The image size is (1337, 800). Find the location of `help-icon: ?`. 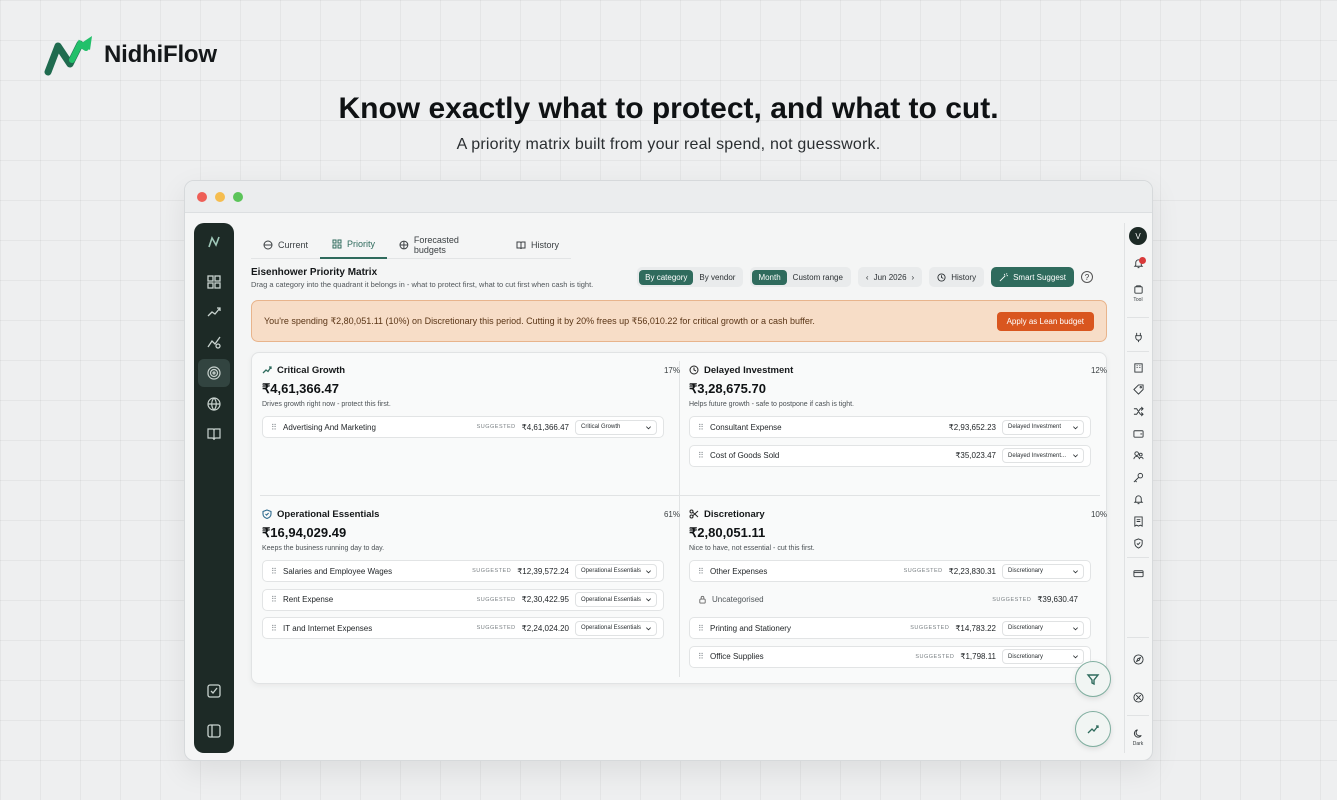

help-icon: ? is located at coordinates (1087, 277).